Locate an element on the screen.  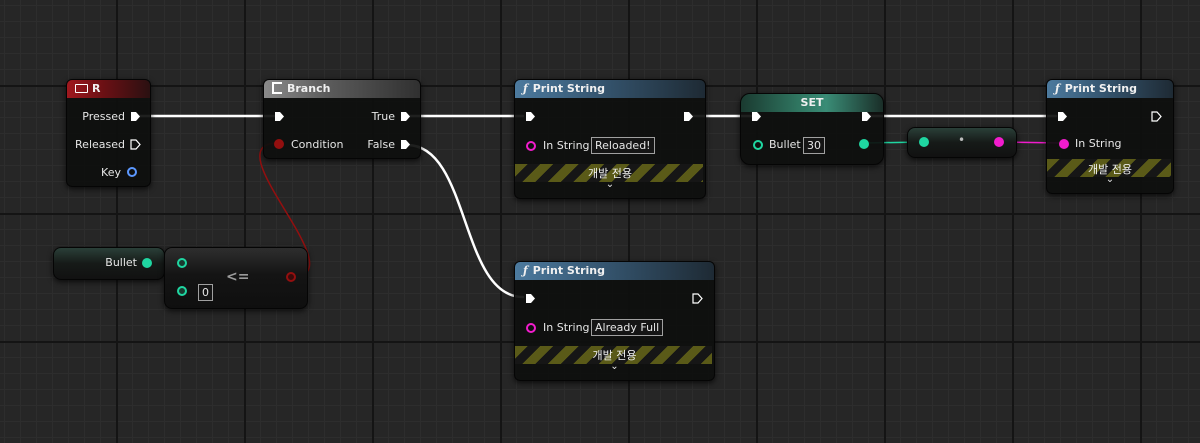
compare-a-pin-icon is located at coordinates (182, 263).